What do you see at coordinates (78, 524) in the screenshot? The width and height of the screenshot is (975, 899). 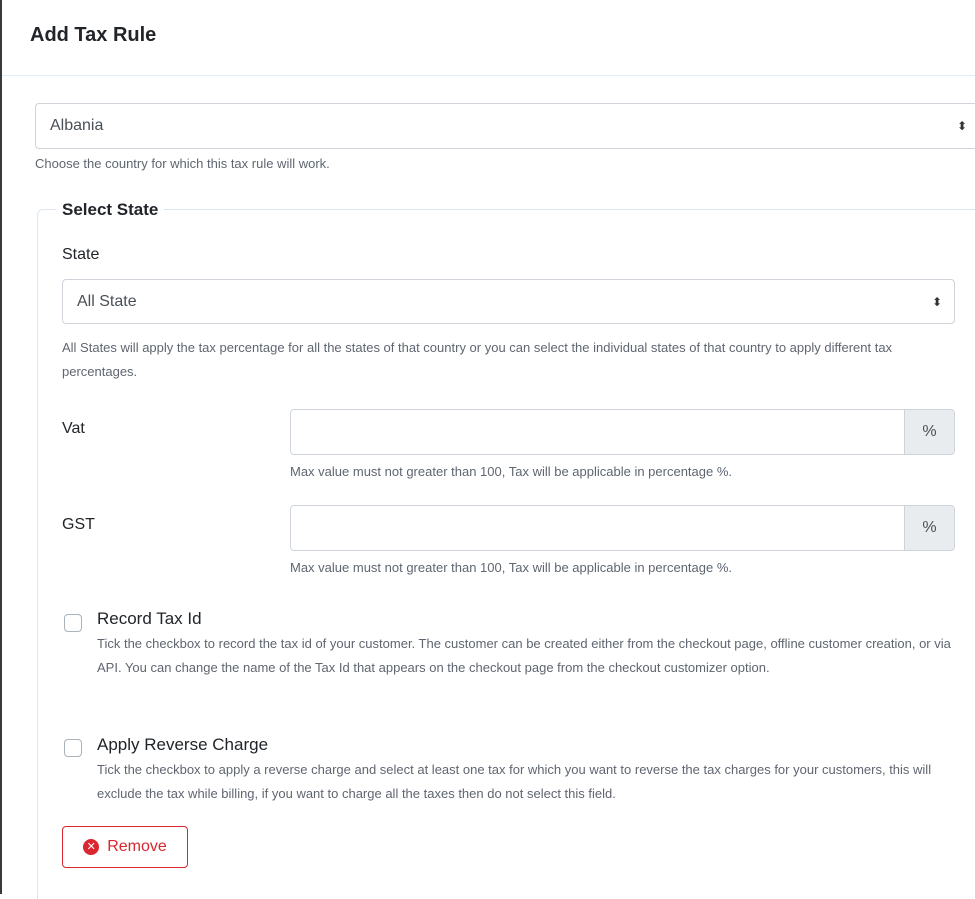 I see `gst-label: GST` at bounding box center [78, 524].